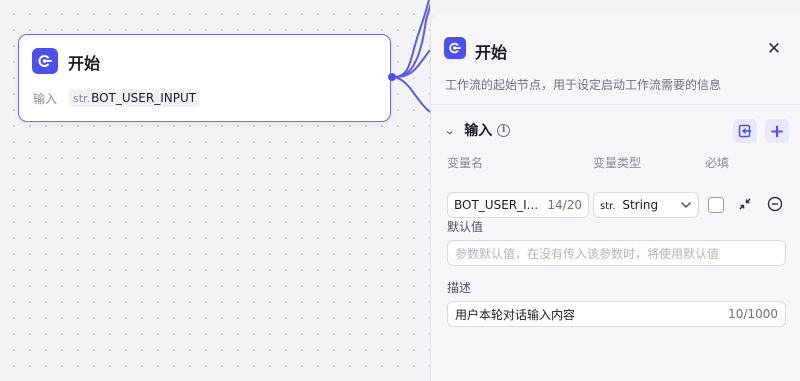 Image resolution: width=800 pixels, height=381 pixels. Describe the element at coordinates (564, 205) in the screenshot. I see `variable-name-count: 14/20` at that location.